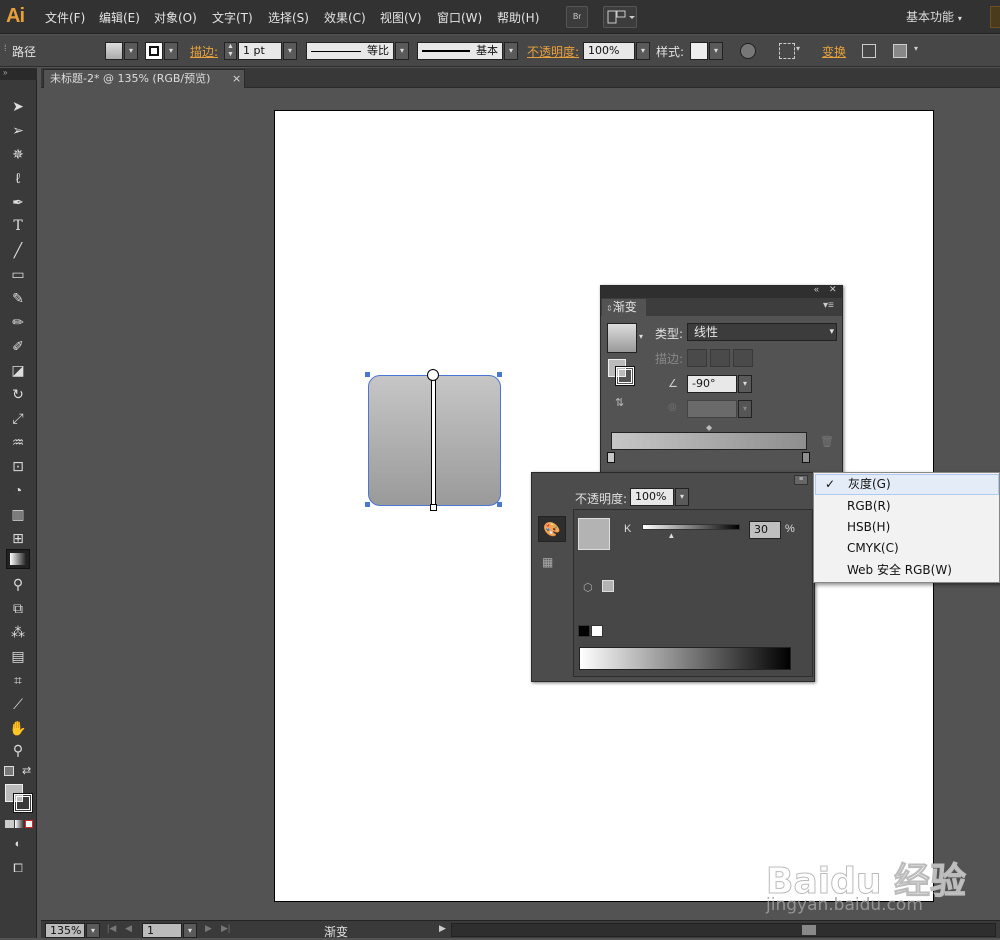 The image size is (1000, 940). Describe the element at coordinates (29, 824) in the screenshot. I see `none-mode-icon` at that location.